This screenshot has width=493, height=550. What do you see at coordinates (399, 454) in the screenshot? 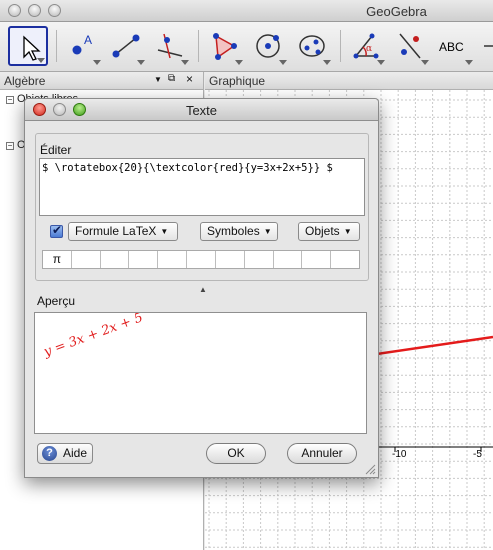
I see `x-tick-label: -10` at bounding box center [399, 454].